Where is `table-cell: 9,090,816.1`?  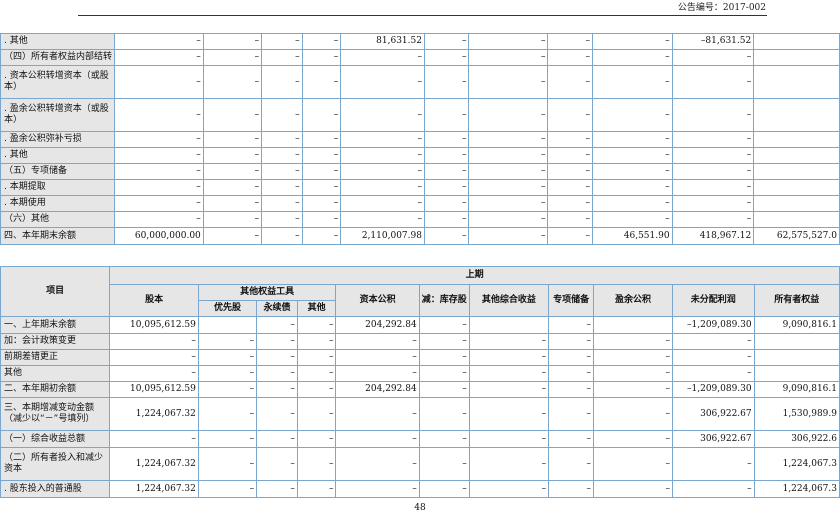
table-cell: 9,090,816.1 is located at coordinates (796, 389).